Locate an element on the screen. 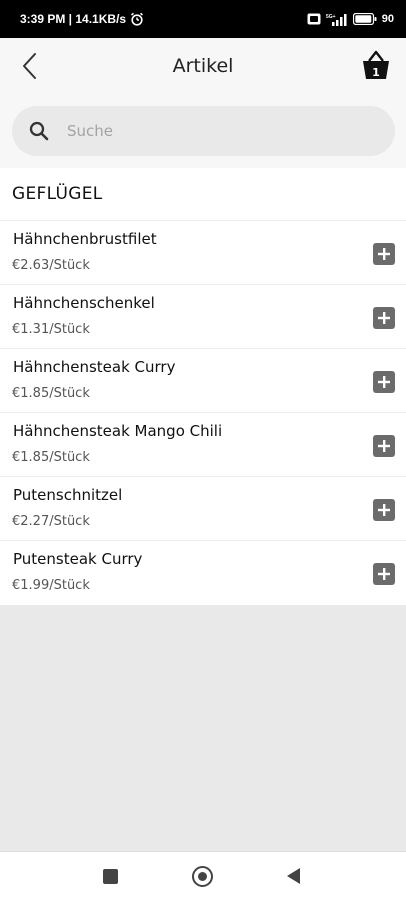 The width and height of the screenshot is (406, 900). list-item: Hähnchenbrustfilet €2.63/Stück is located at coordinates (203, 253).